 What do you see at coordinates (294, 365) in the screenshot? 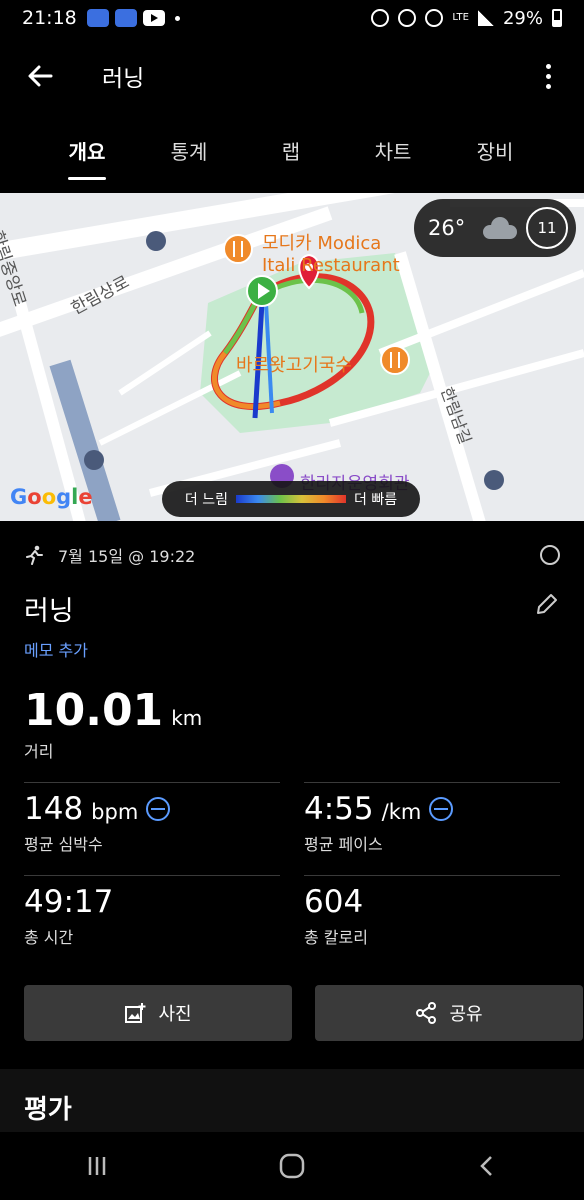
I see `map-label-restaurant: 바르왓고기국수` at bounding box center [294, 365].